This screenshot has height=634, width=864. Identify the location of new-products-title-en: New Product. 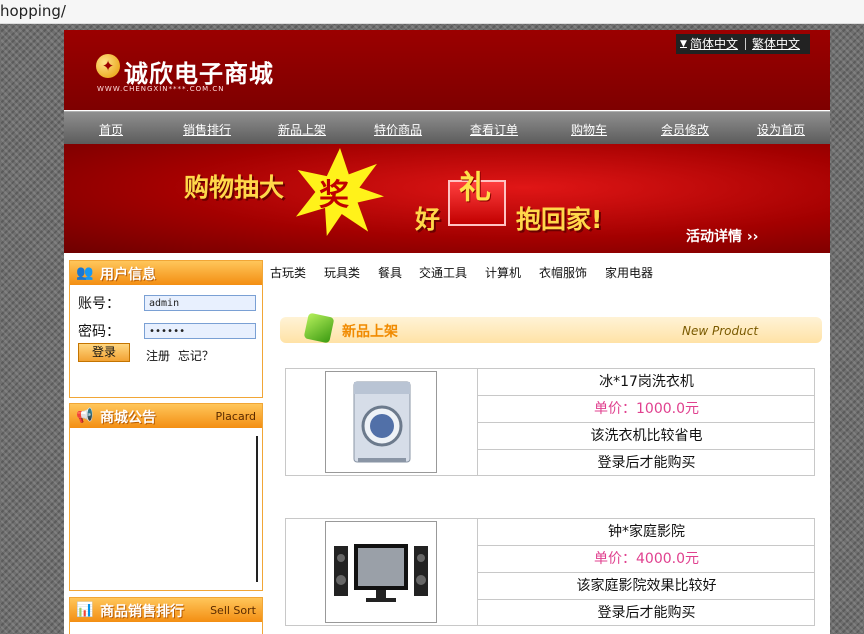
(720, 331).